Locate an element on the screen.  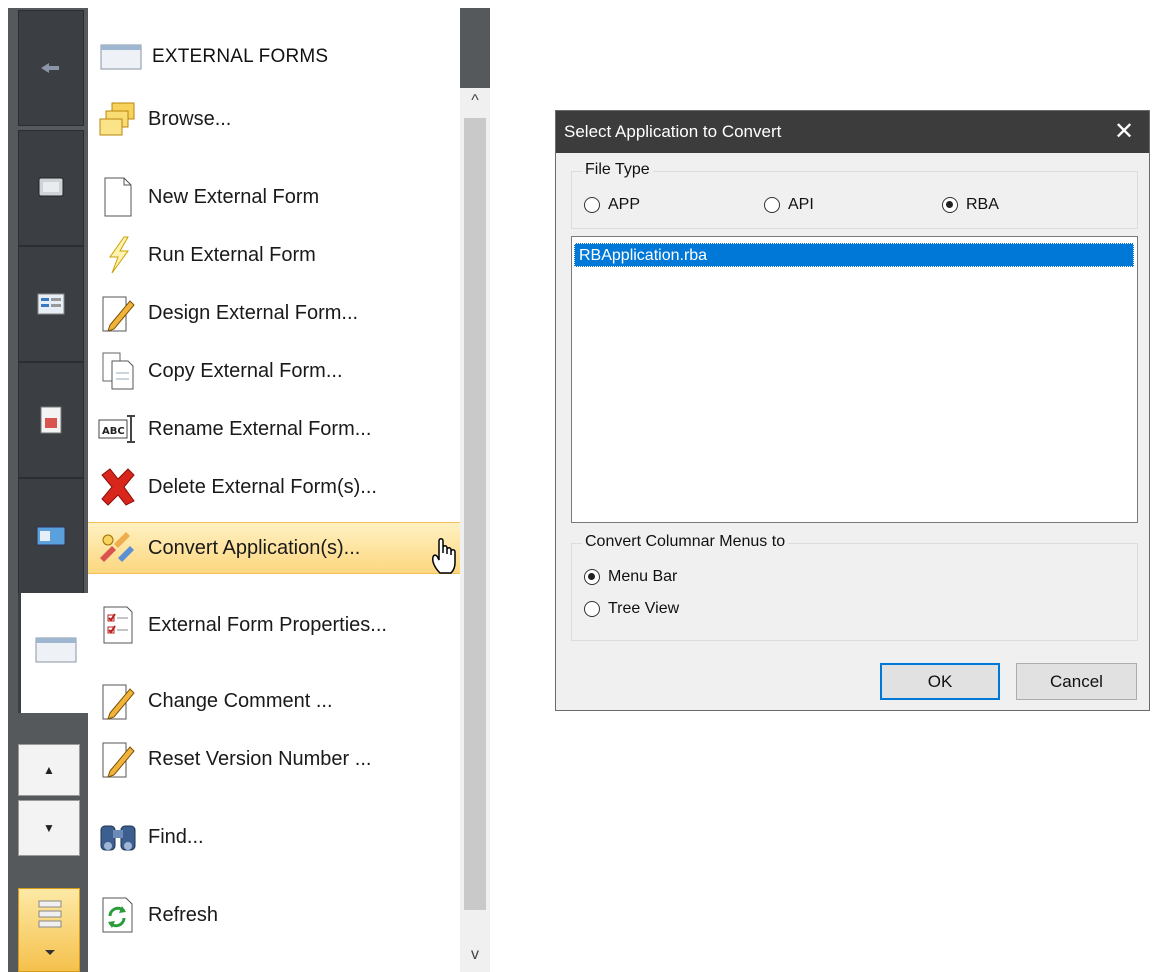
menu-scrollbar: ^ v is located at coordinates (475, 530).